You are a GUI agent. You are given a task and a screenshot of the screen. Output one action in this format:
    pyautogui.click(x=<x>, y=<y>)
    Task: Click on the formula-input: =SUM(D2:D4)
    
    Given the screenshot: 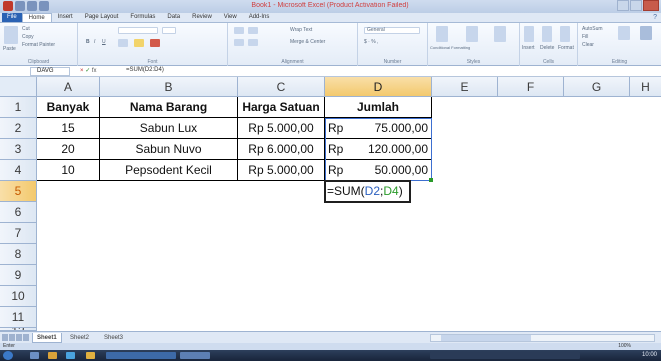 What is the action you would take?
    pyautogui.click(x=145, y=70)
    